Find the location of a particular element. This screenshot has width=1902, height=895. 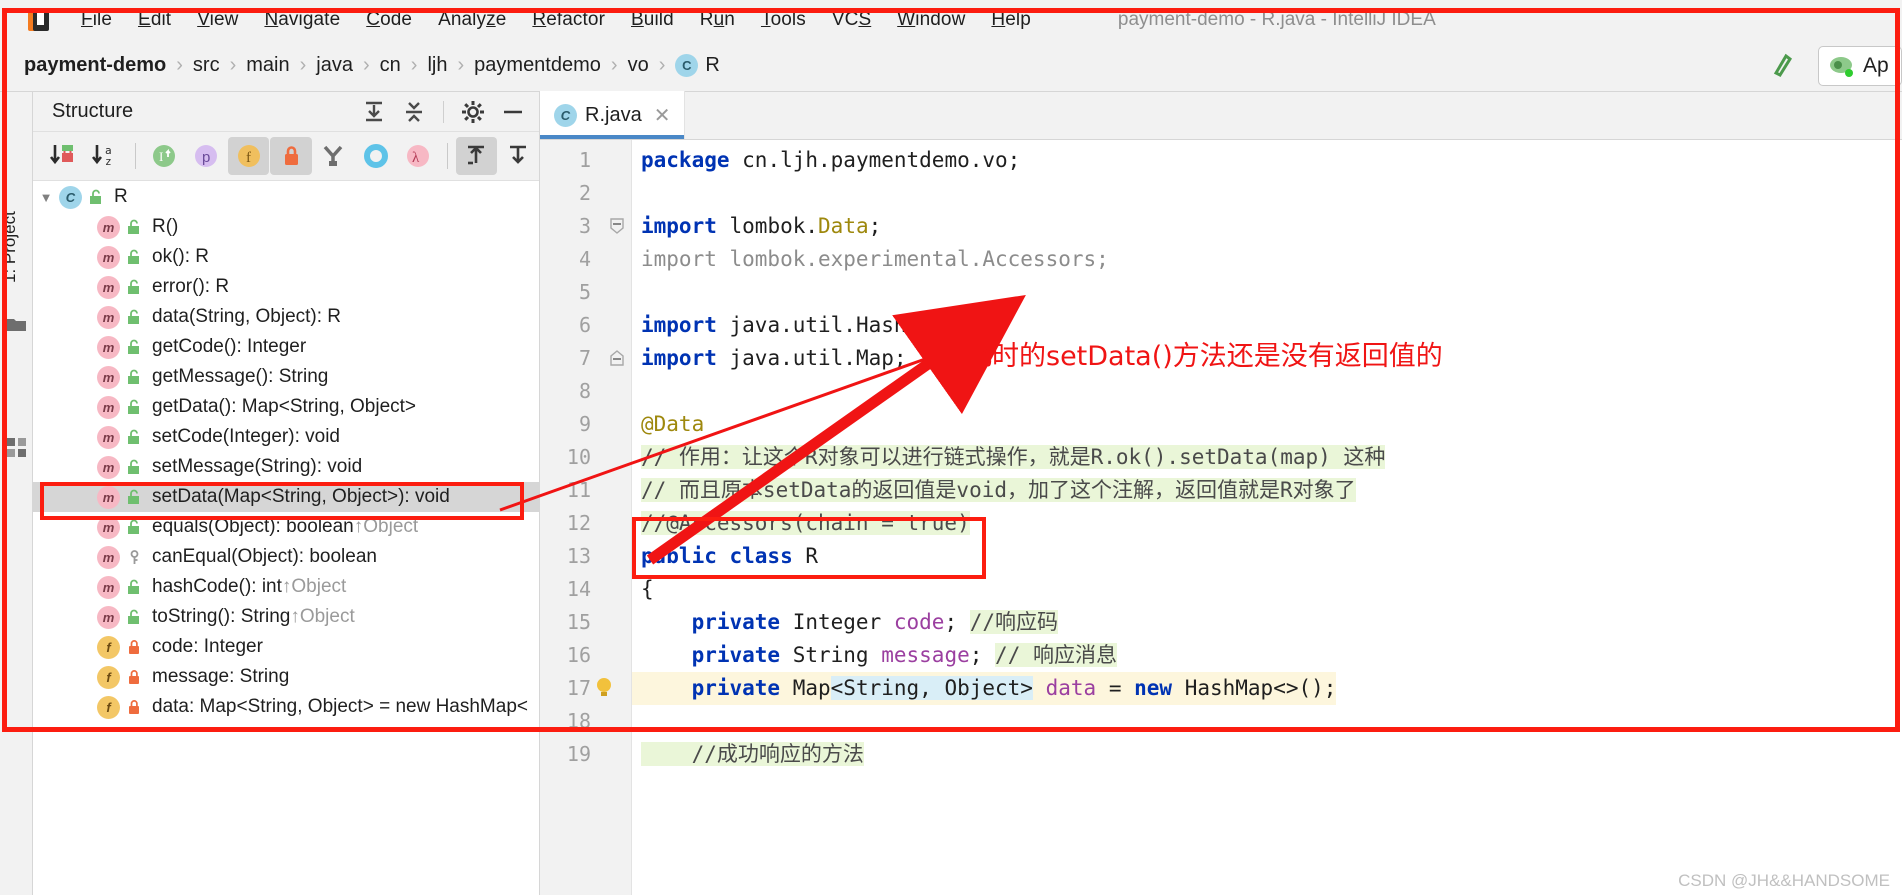

code-token: //成功响应的方法 is located at coordinates (752, 754).